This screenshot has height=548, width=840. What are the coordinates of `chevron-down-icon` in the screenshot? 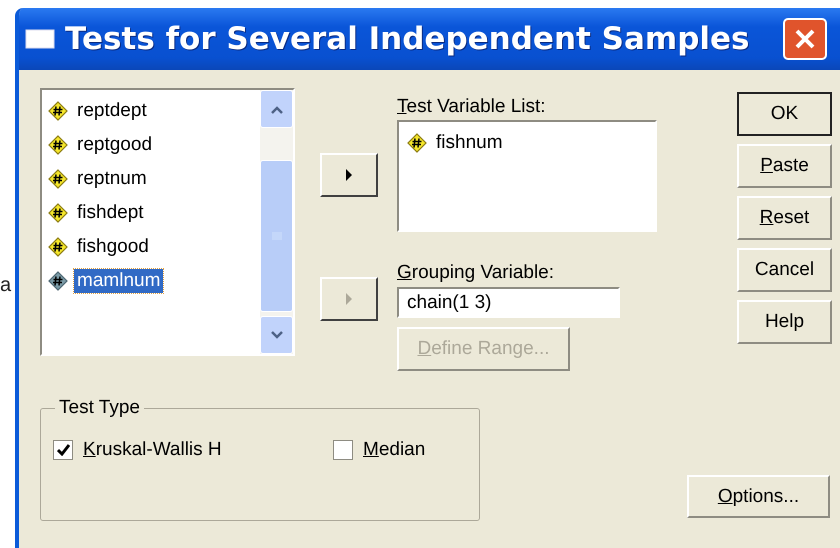 It's located at (277, 335).